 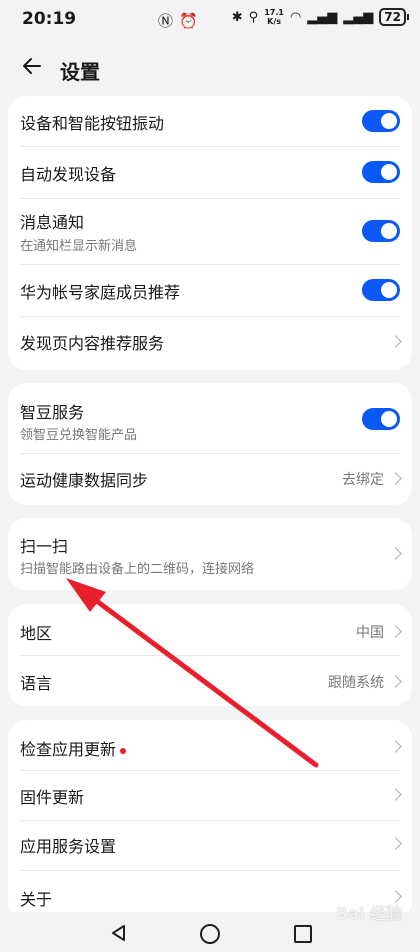 What do you see at coordinates (119, 933) in the screenshot?
I see `nav-back-icon` at bounding box center [119, 933].